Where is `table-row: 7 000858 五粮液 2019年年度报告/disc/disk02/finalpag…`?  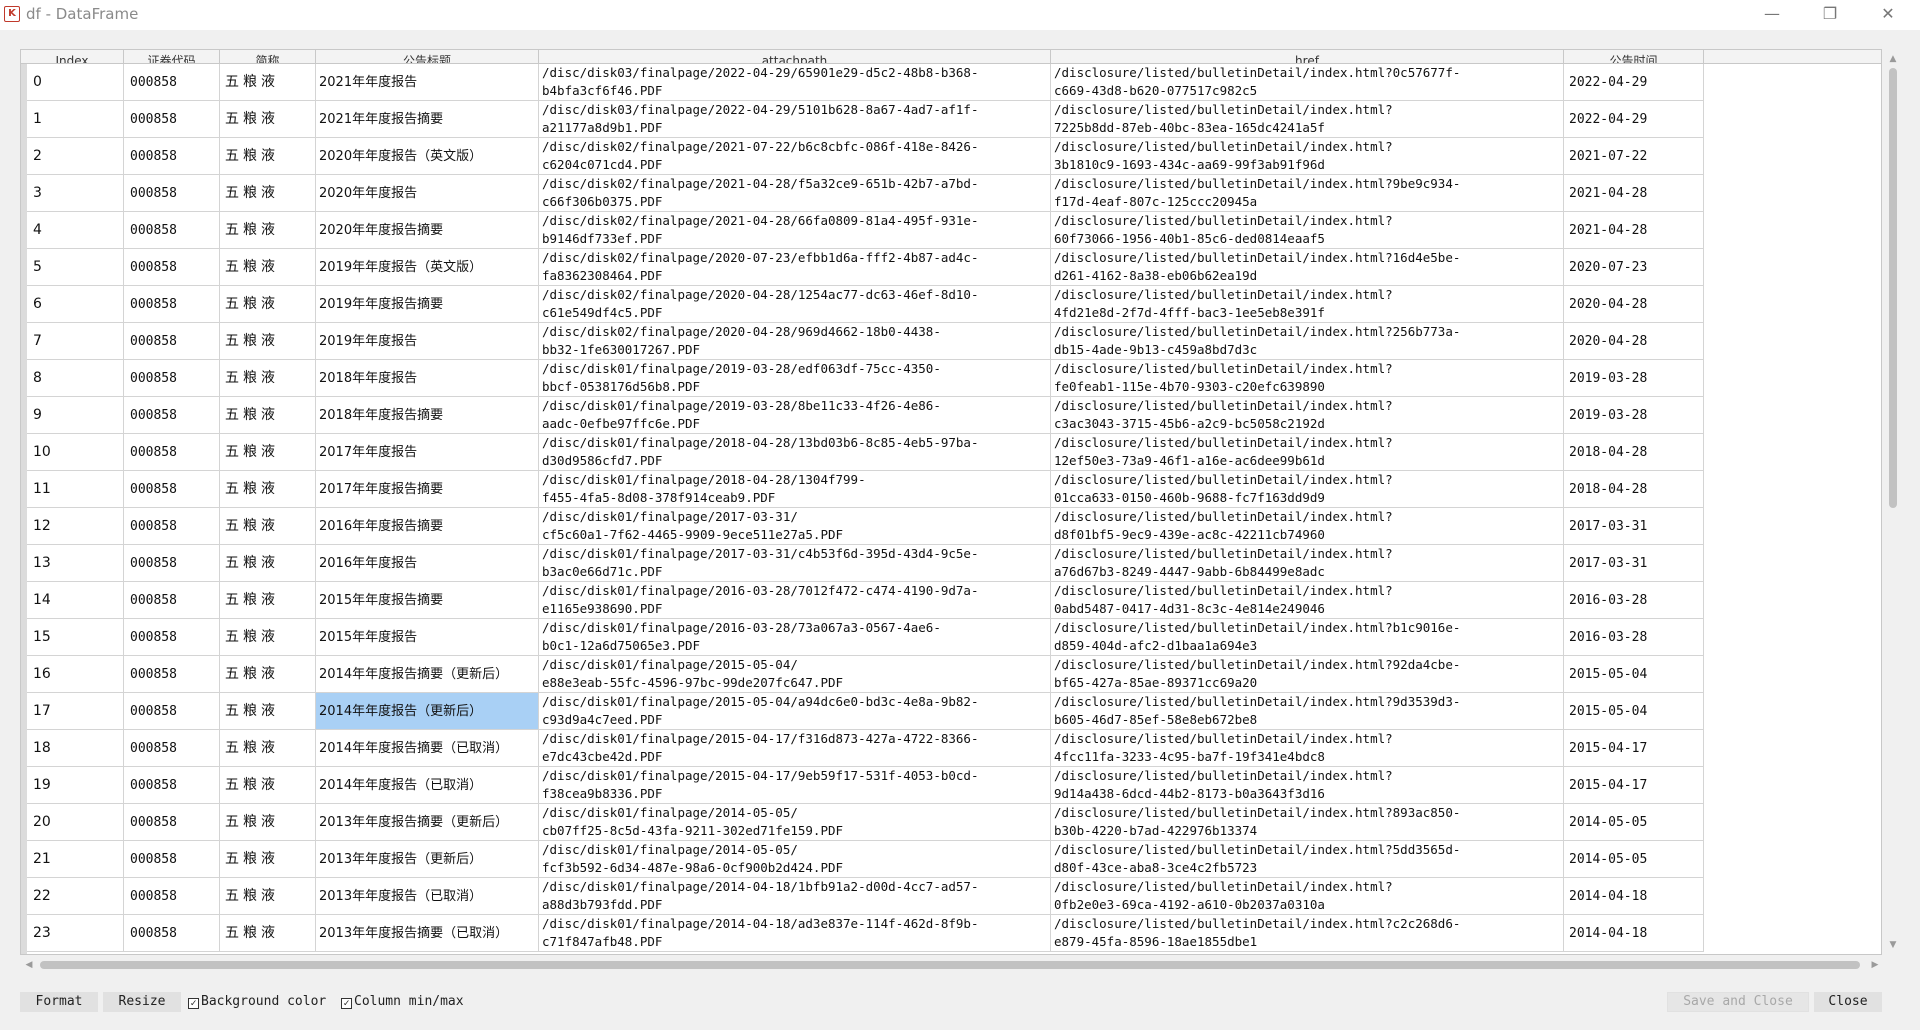 table-row: 7 000858 五粮液 2019年年度报告/disc/disk02/finalpag… is located at coordinates (877, 341).